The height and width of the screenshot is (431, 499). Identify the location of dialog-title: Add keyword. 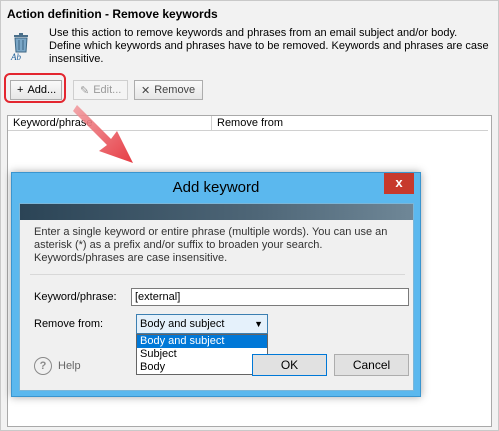
(216, 187).